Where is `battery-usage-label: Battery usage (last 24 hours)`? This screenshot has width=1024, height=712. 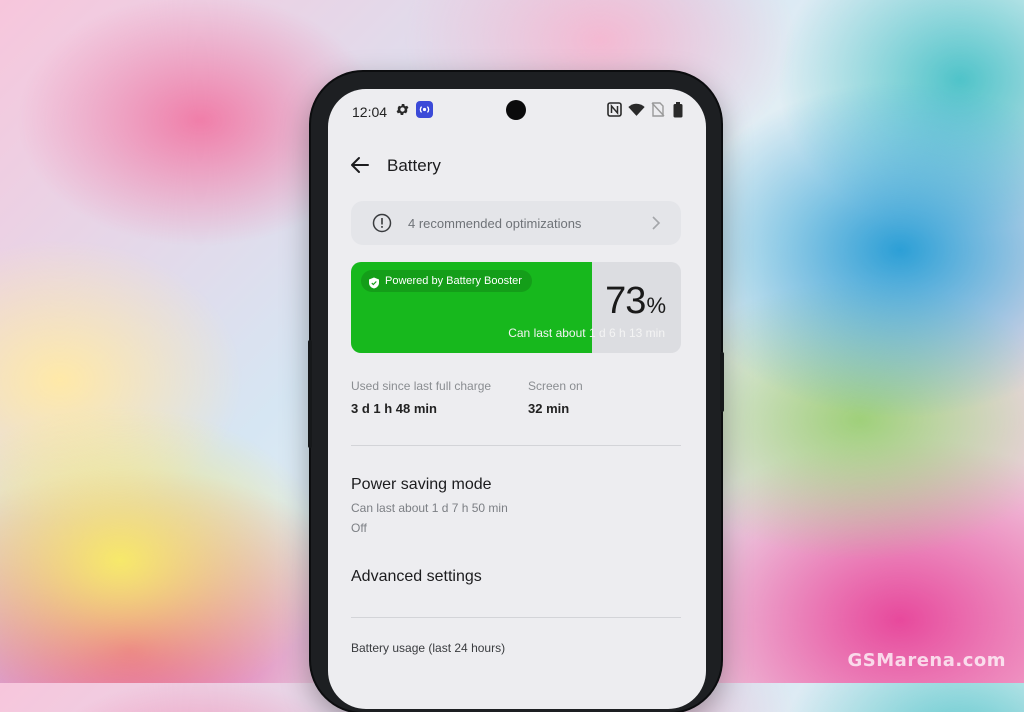 battery-usage-label: Battery usage (last 24 hours) is located at coordinates (428, 648).